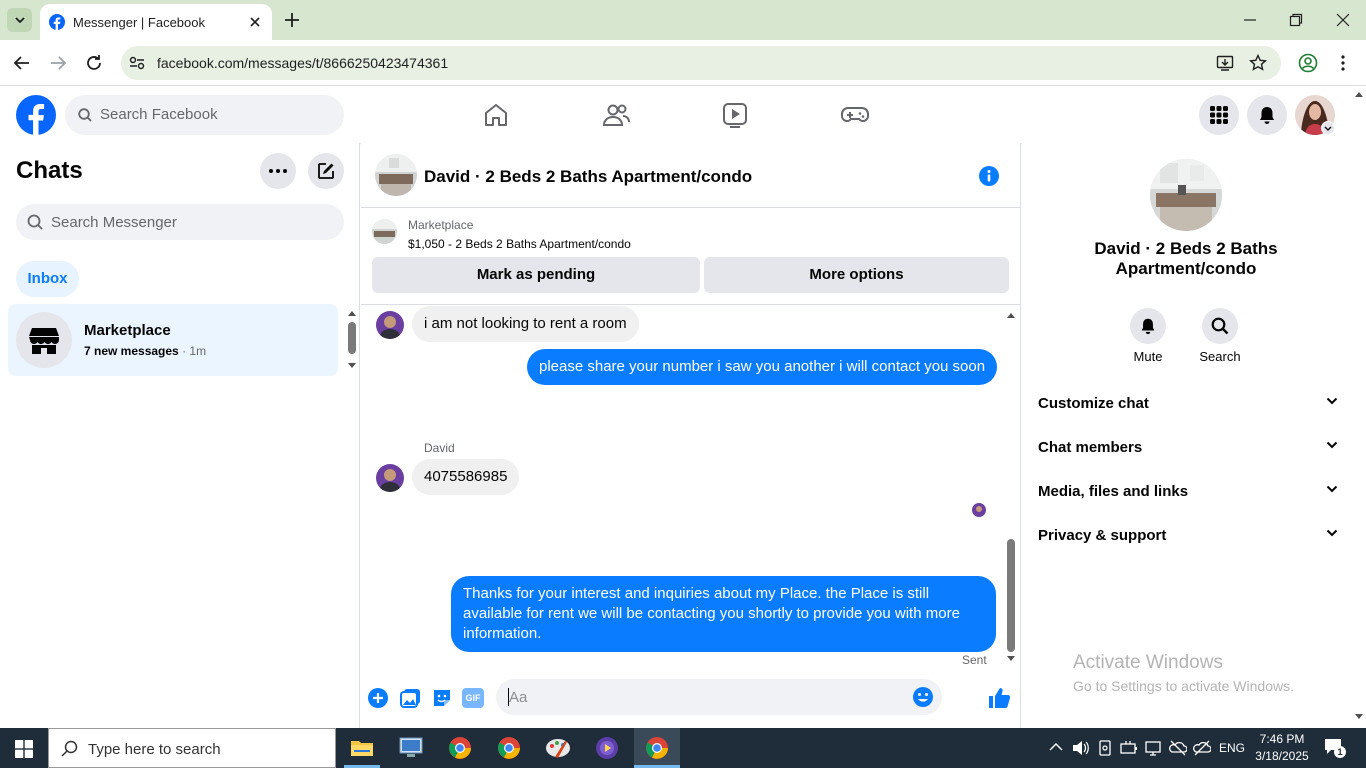 Image resolution: width=1366 pixels, height=768 pixels. Describe the element at coordinates (378, 698) in the screenshot. I see `plus-actions-icon` at that location.